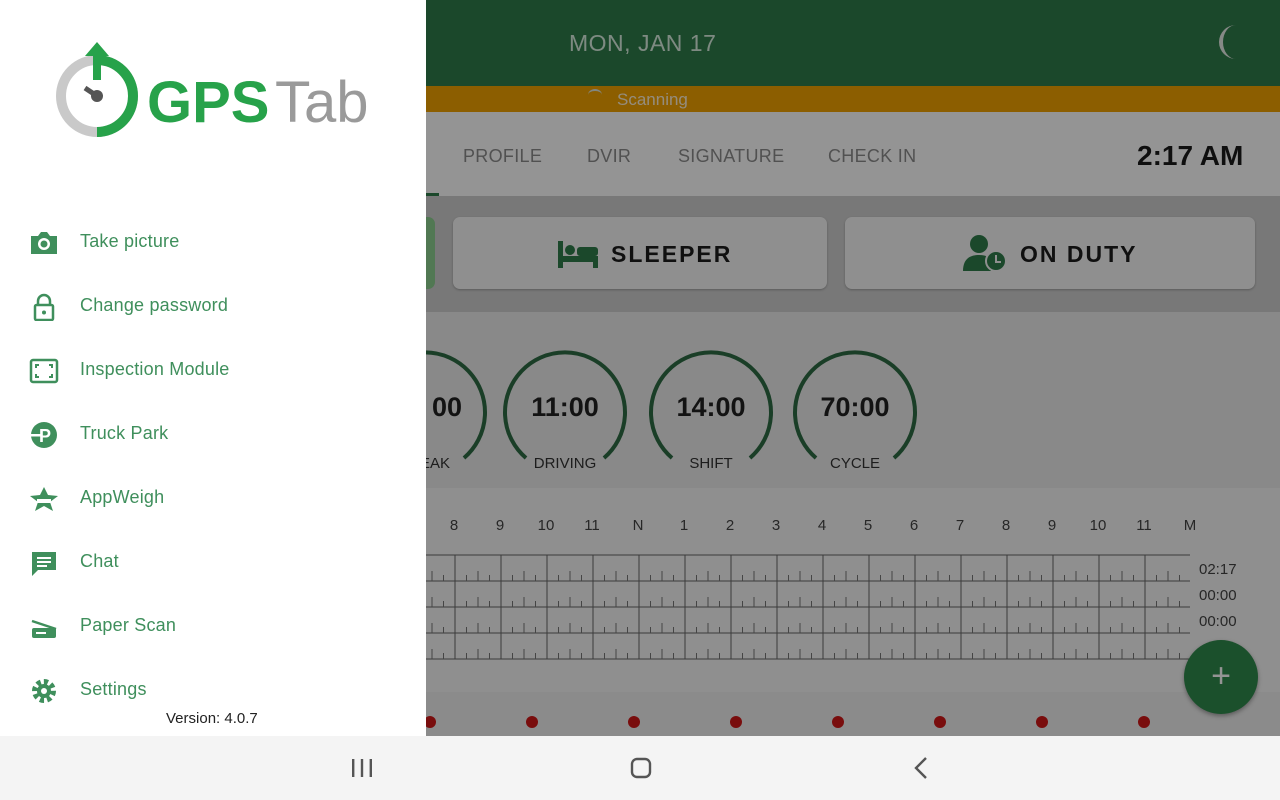 This screenshot has height=800, width=1280. What do you see at coordinates (44, 628) in the screenshot?
I see `scanner-icon` at bounding box center [44, 628].